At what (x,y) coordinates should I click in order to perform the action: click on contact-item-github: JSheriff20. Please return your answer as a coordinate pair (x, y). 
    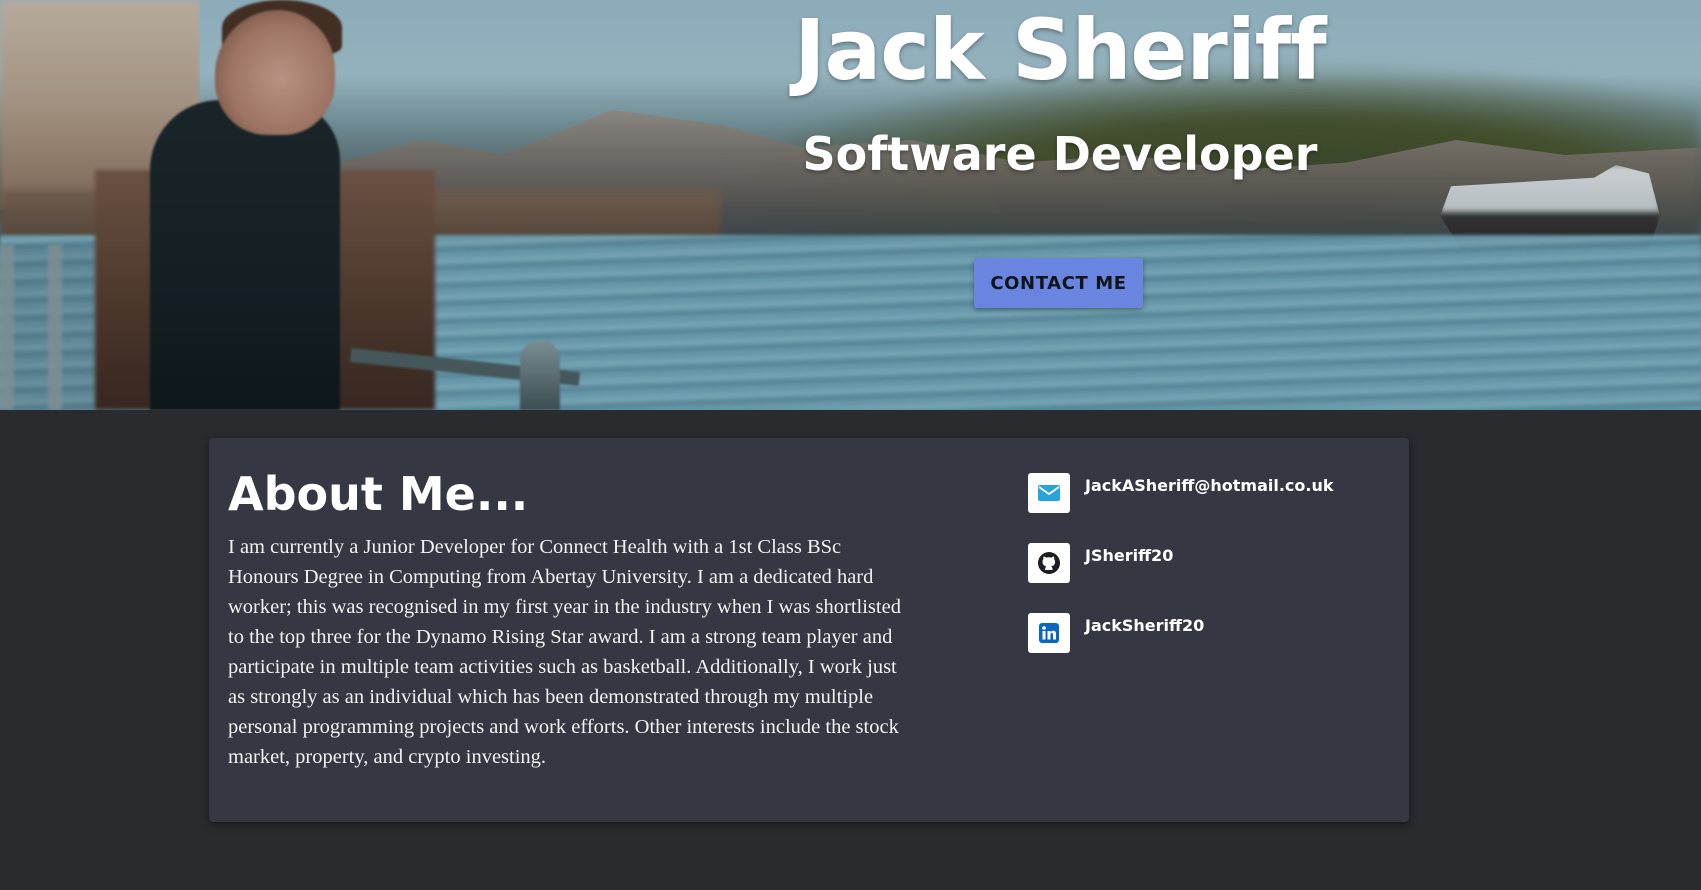
    Looking at the image, I should click on (1208, 563).